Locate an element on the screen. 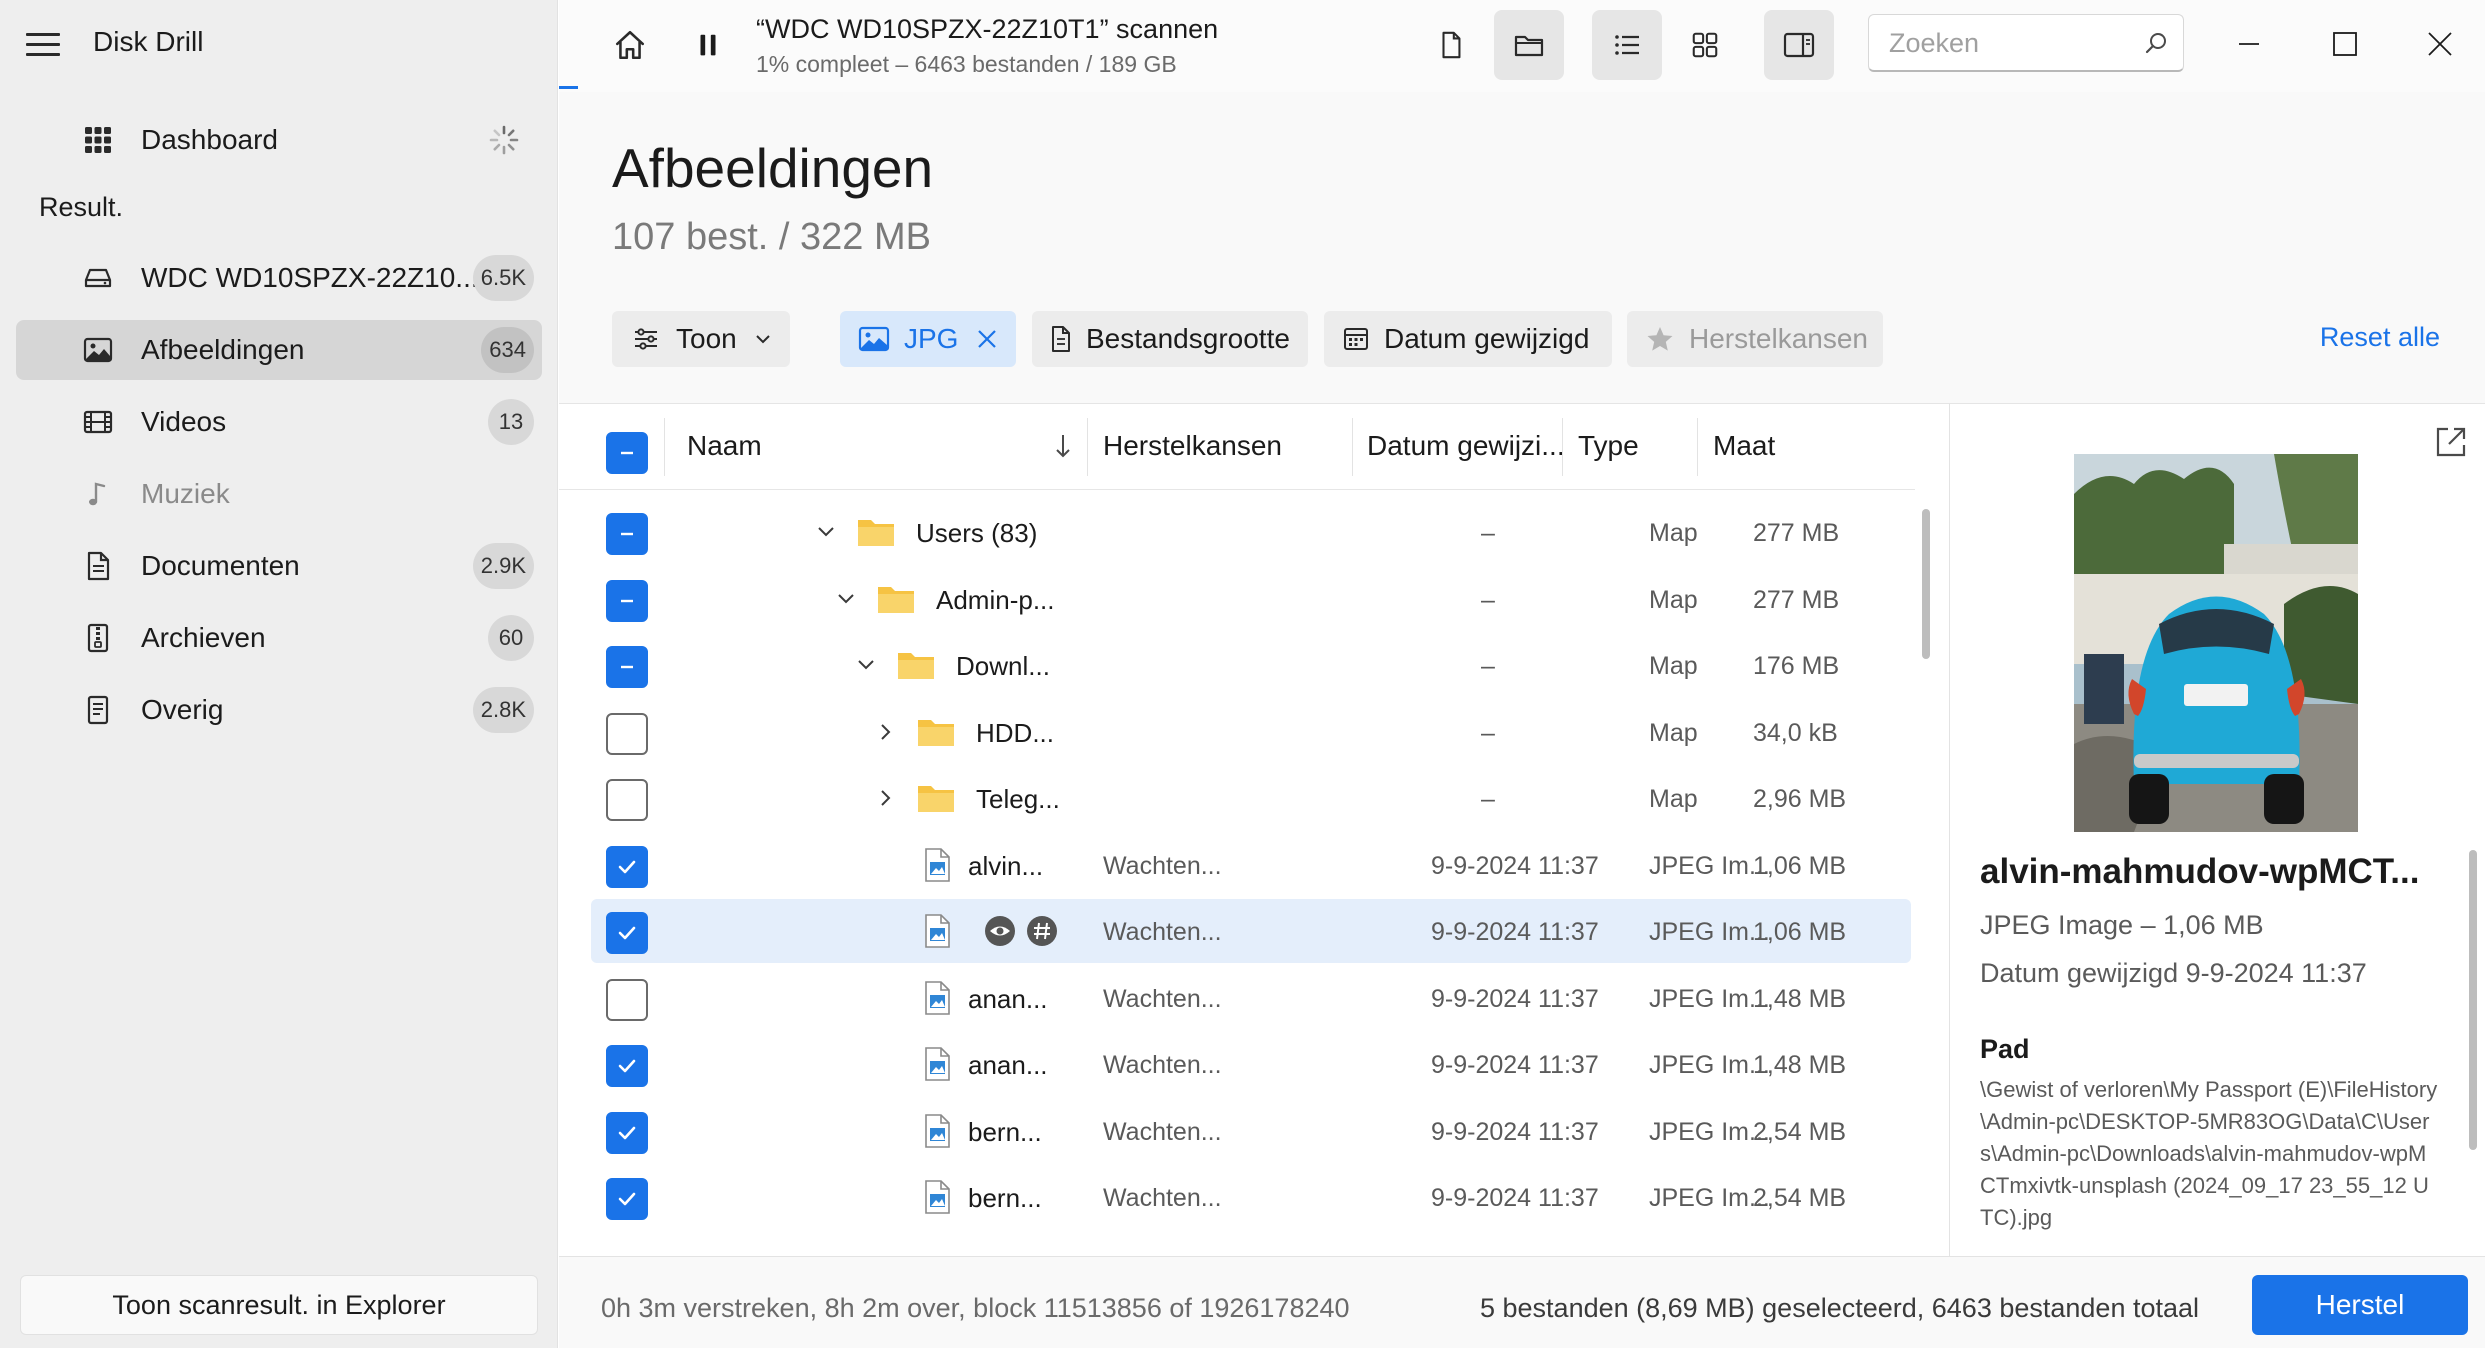 This screenshot has height=1348, width=2485. sidebar-item-documents: Documenten 2.9K is located at coordinates (279, 566).